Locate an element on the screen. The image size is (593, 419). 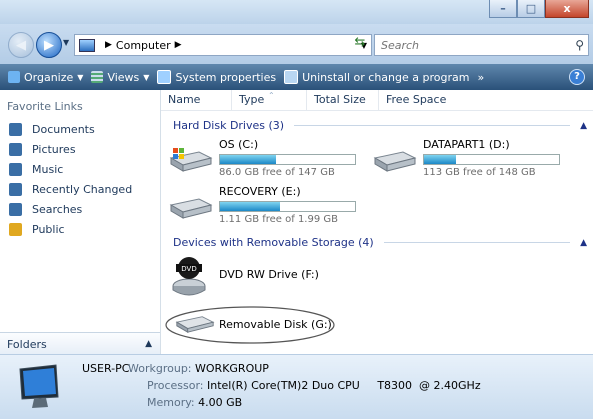
search-icon: ⚲ is located at coordinates (579, 45).